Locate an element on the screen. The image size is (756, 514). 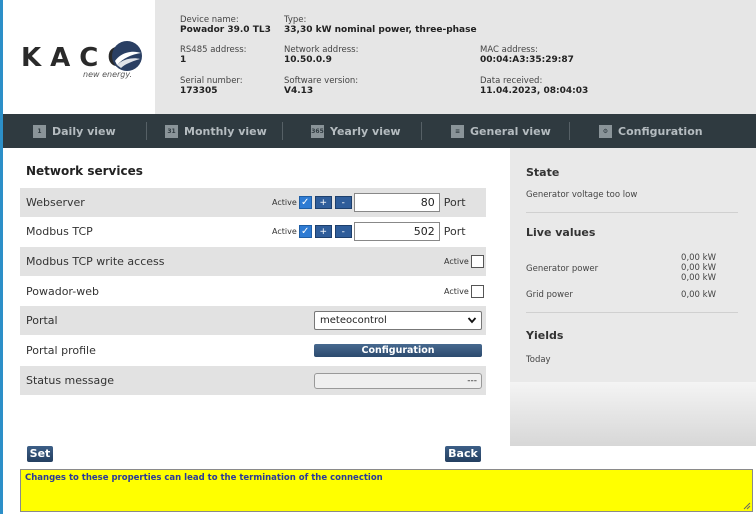
nav-monthly-label: Monthly view is located at coordinates (225, 131).